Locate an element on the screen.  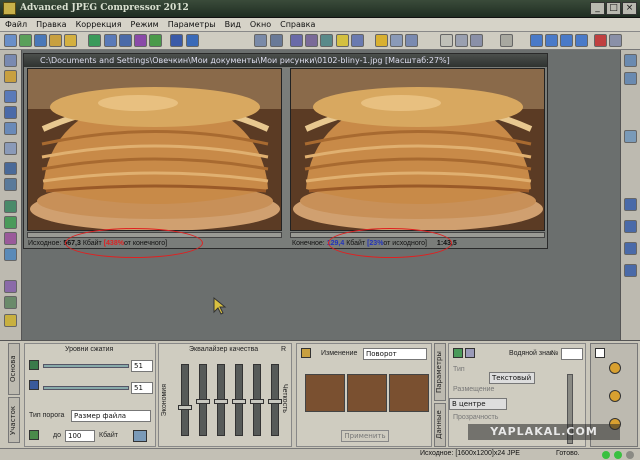
link-icon is located at coordinates (34, 365).